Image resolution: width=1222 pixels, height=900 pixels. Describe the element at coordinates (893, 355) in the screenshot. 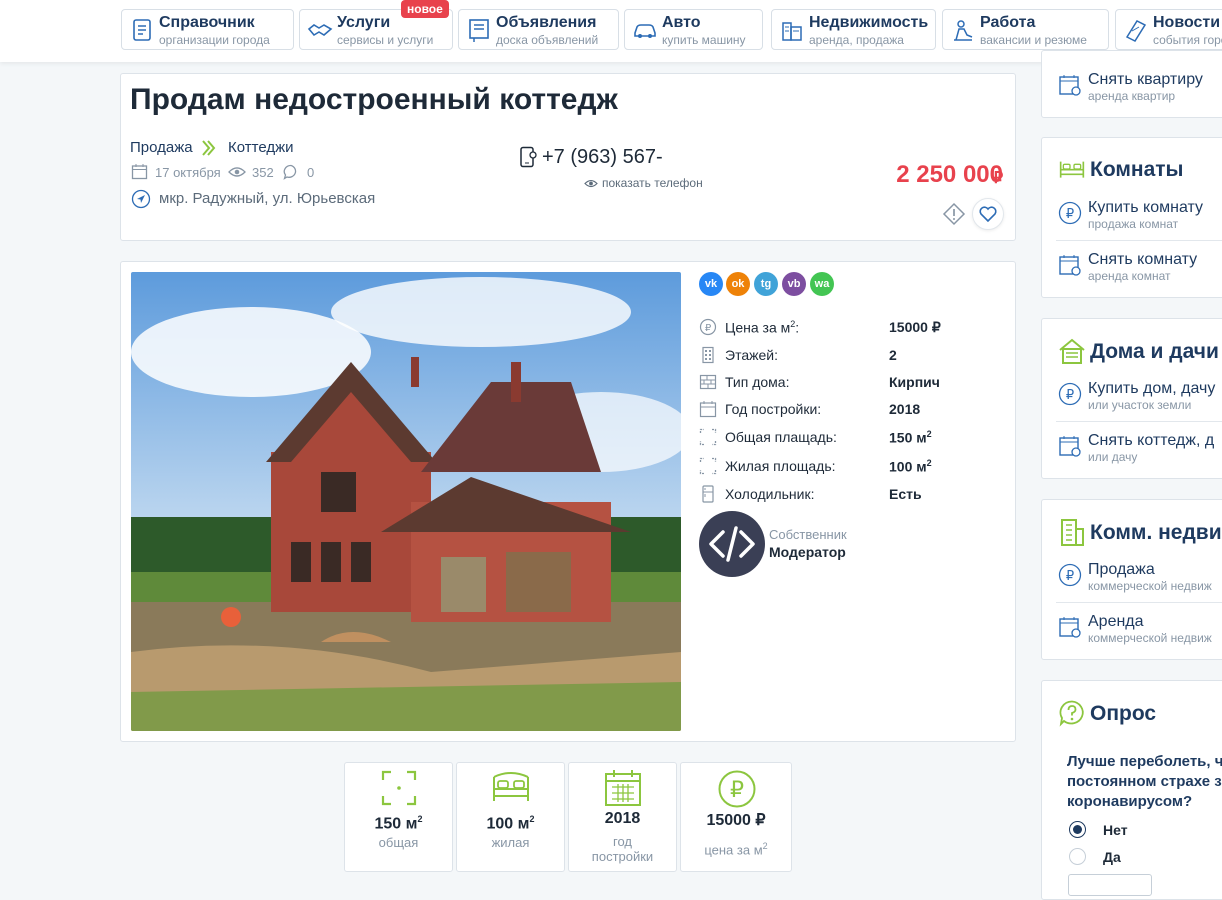

I see `property-value: 2` at that location.